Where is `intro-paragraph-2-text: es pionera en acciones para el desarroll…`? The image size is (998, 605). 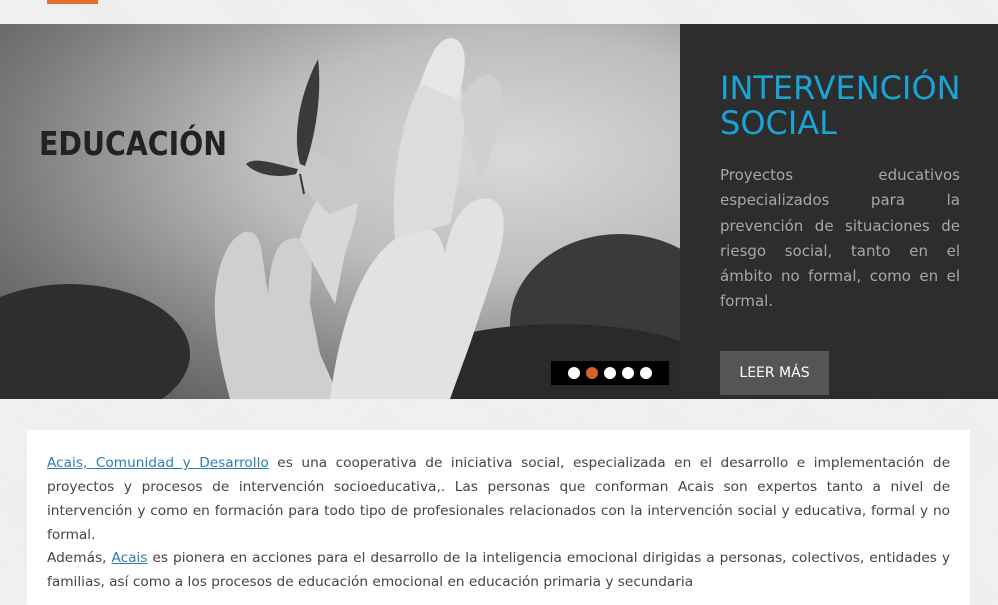 intro-paragraph-2-text: es pionera en acciones para el desarroll… is located at coordinates (498, 570).